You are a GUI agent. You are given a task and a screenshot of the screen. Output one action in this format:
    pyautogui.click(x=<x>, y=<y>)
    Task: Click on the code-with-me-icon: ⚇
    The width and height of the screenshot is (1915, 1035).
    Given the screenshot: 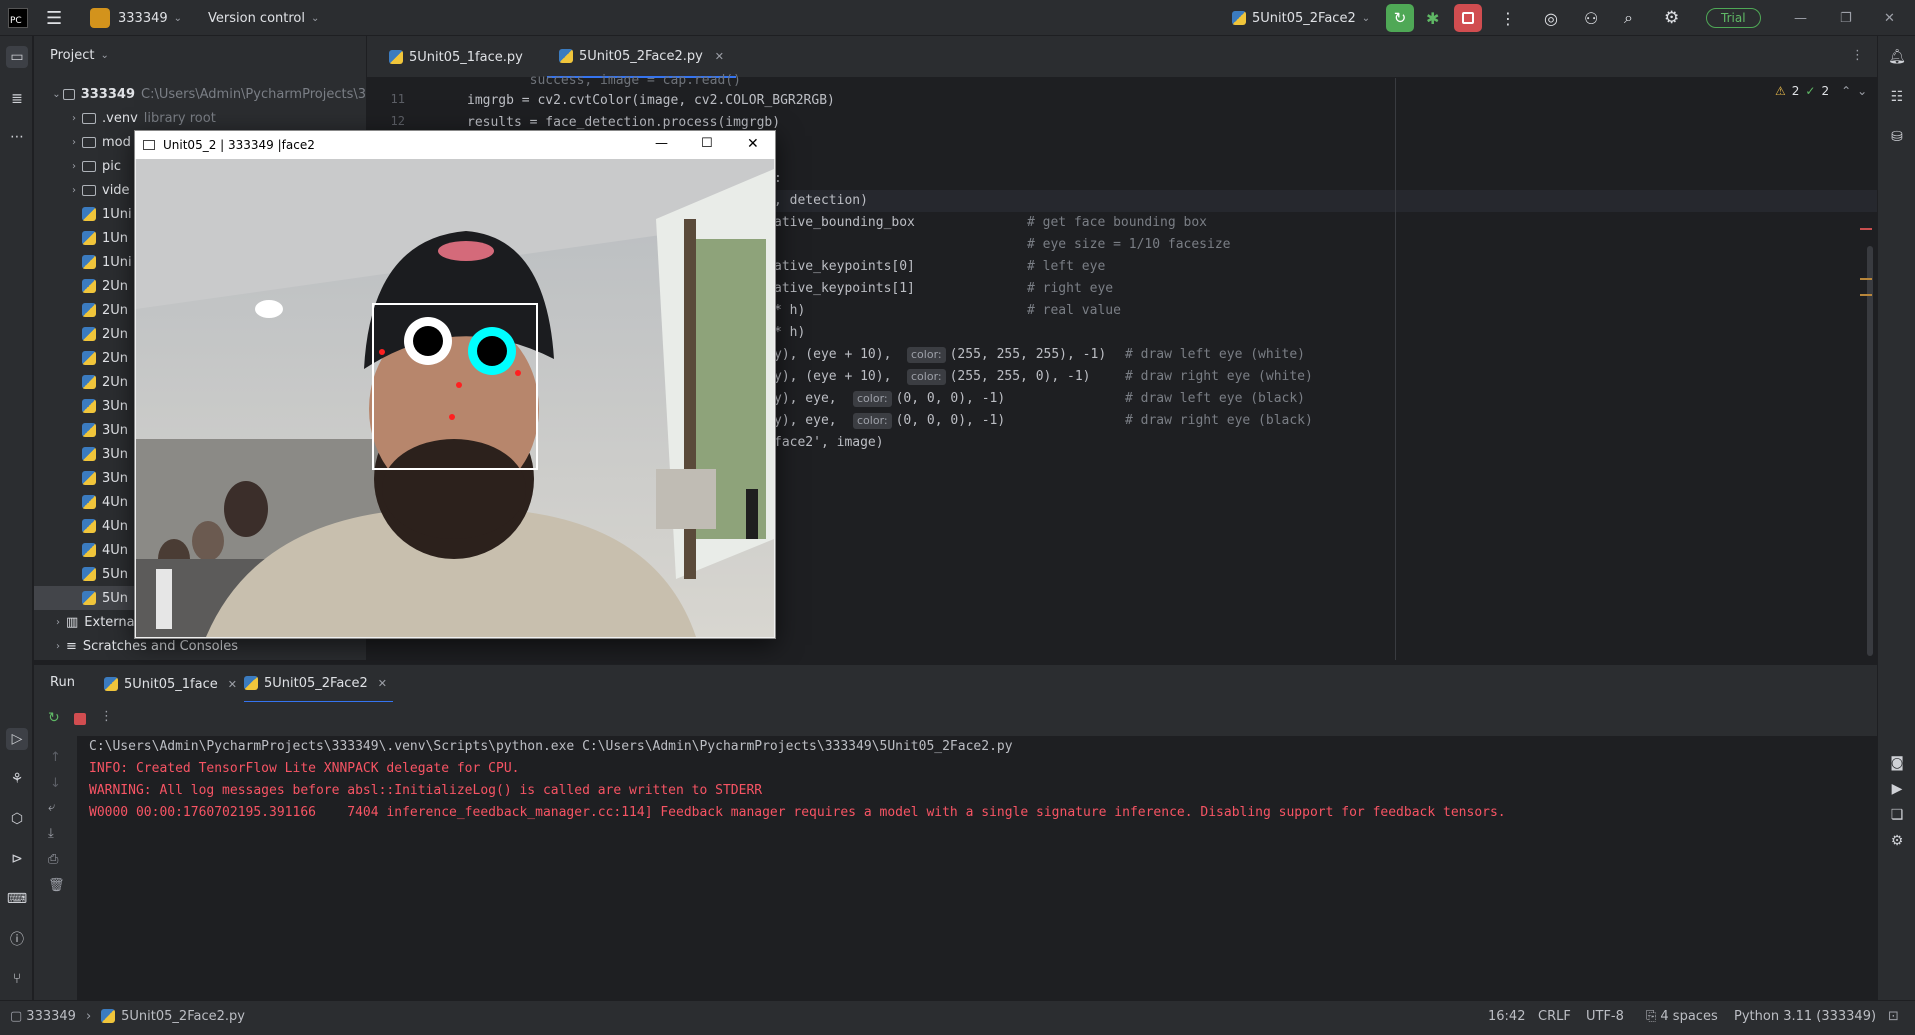 What is the action you would take?
    pyautogui.click(x=1591, y=18)
    